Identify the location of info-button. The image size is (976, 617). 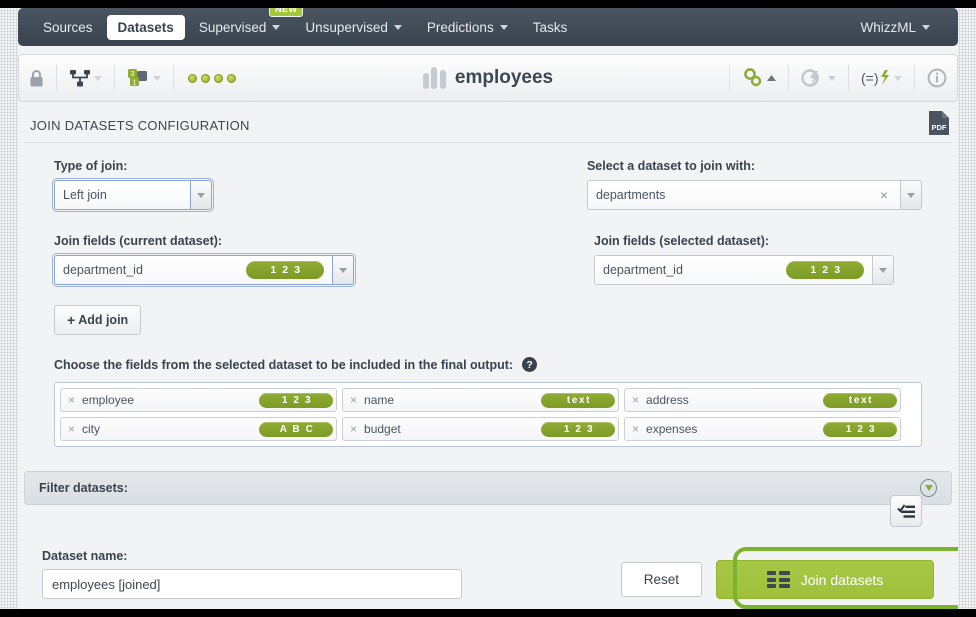
(937, 78).